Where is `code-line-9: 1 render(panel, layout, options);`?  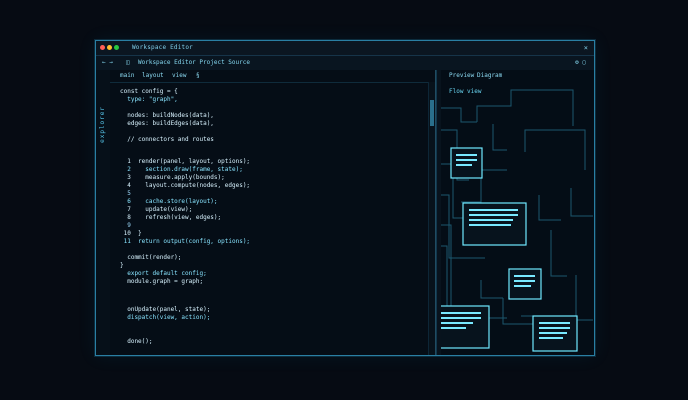 code-line-9: 1 render(panel, layout, options); is located at coordinates (185, 161).